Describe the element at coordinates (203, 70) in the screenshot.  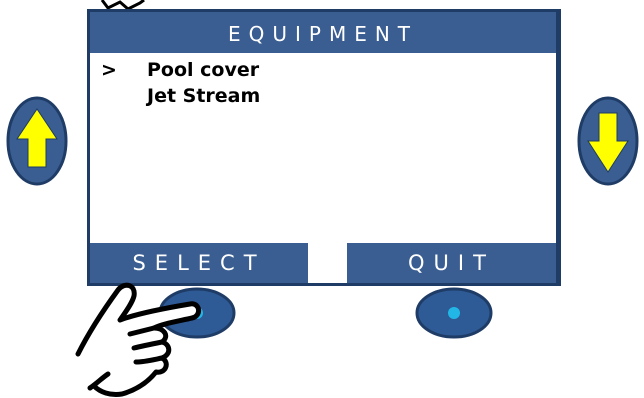
I see `menu-item-label: Pool cover` at that location.